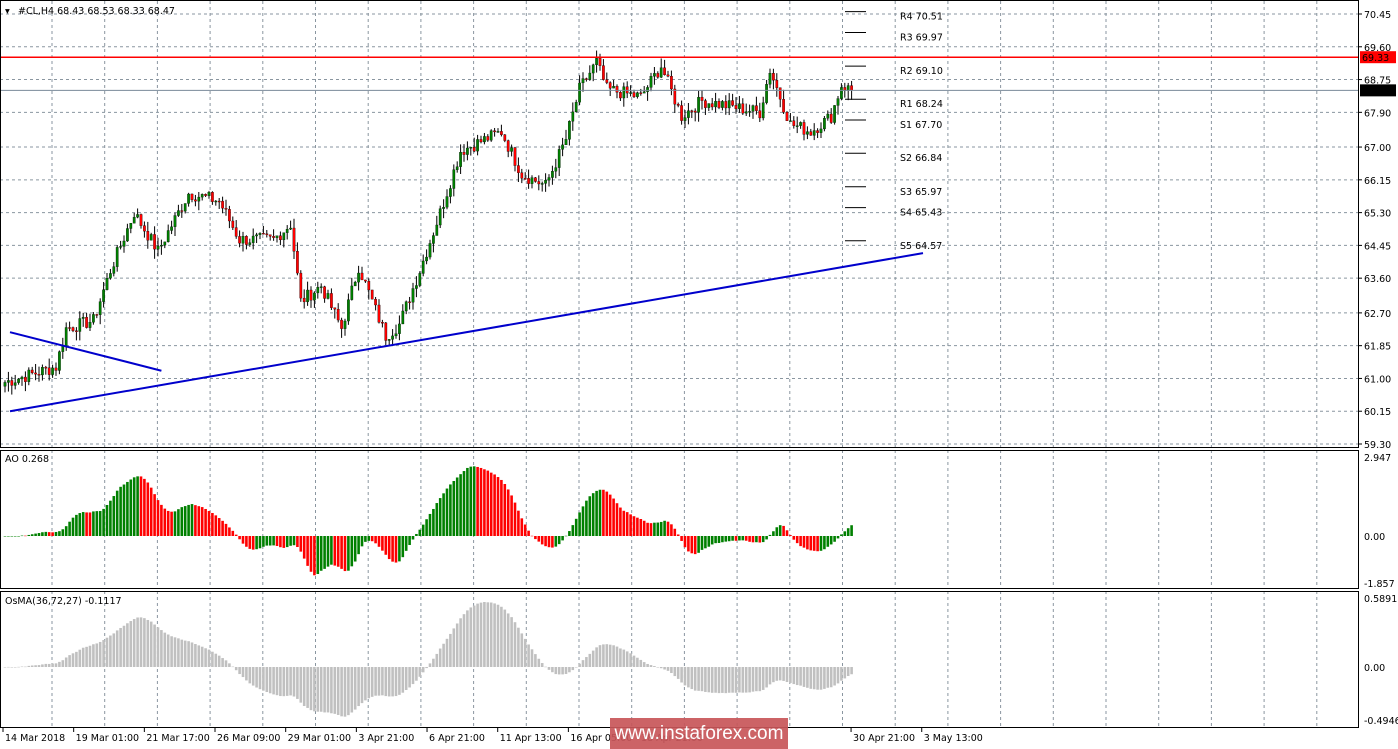 This screenshot has height=749, width=1398. What do you see at coordinates (921, 213) in the screenshot?
I see `pivot-label: S4 65.43` at bounding box center [921, 213].